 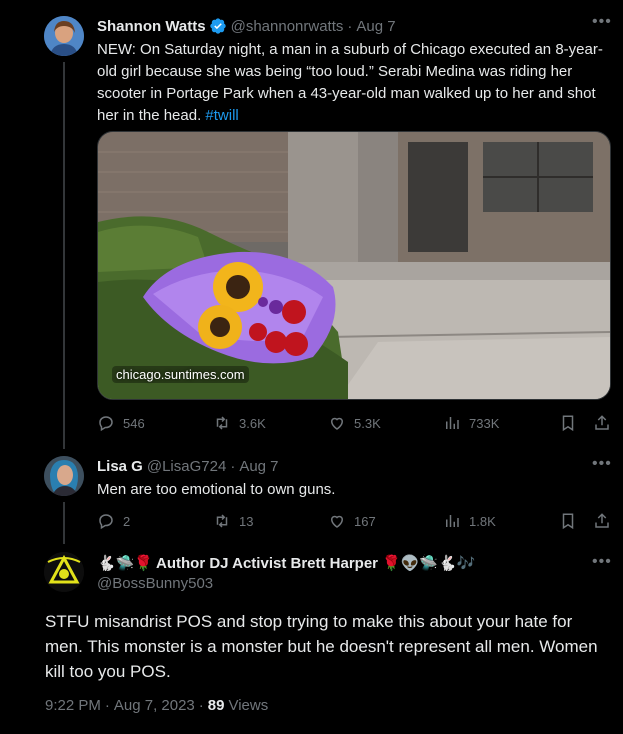 I want to click on main-tweet-date: Aug 7, 2023, so click(x=154, y=705).